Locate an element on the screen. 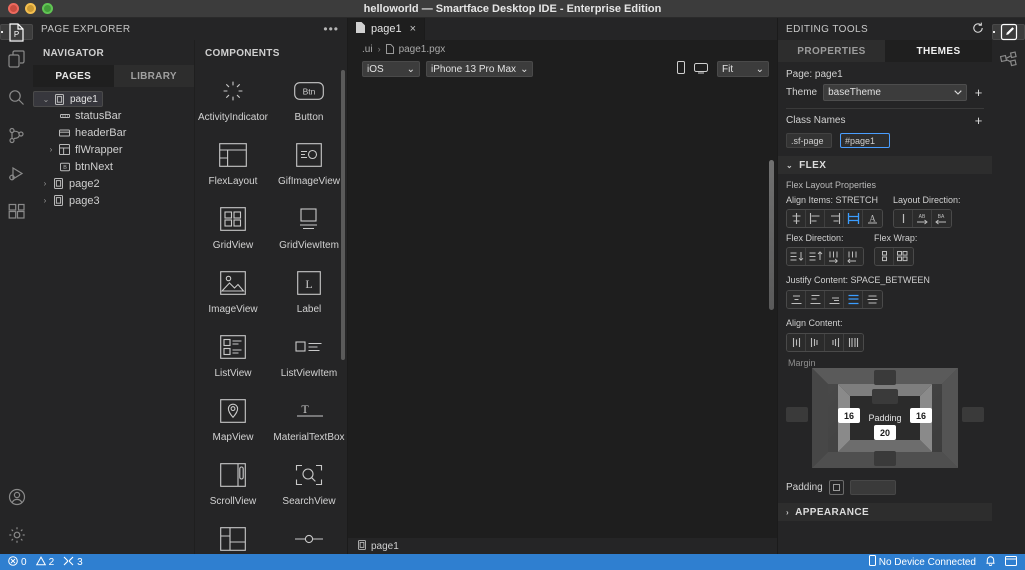 This screenshot has height=570, width=1025. device-select: iPhone 13 Pro Max ⌄ is located at coordinates (480, 69).